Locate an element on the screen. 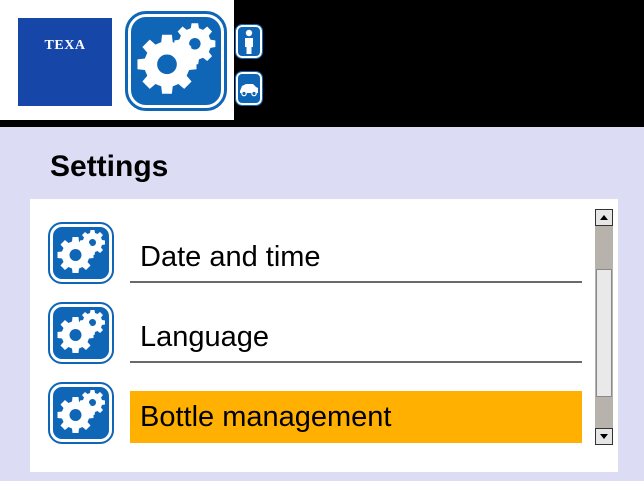 The image size is (644, 481). scroll-down-arrow-icon is located at coordinates (604, 436).